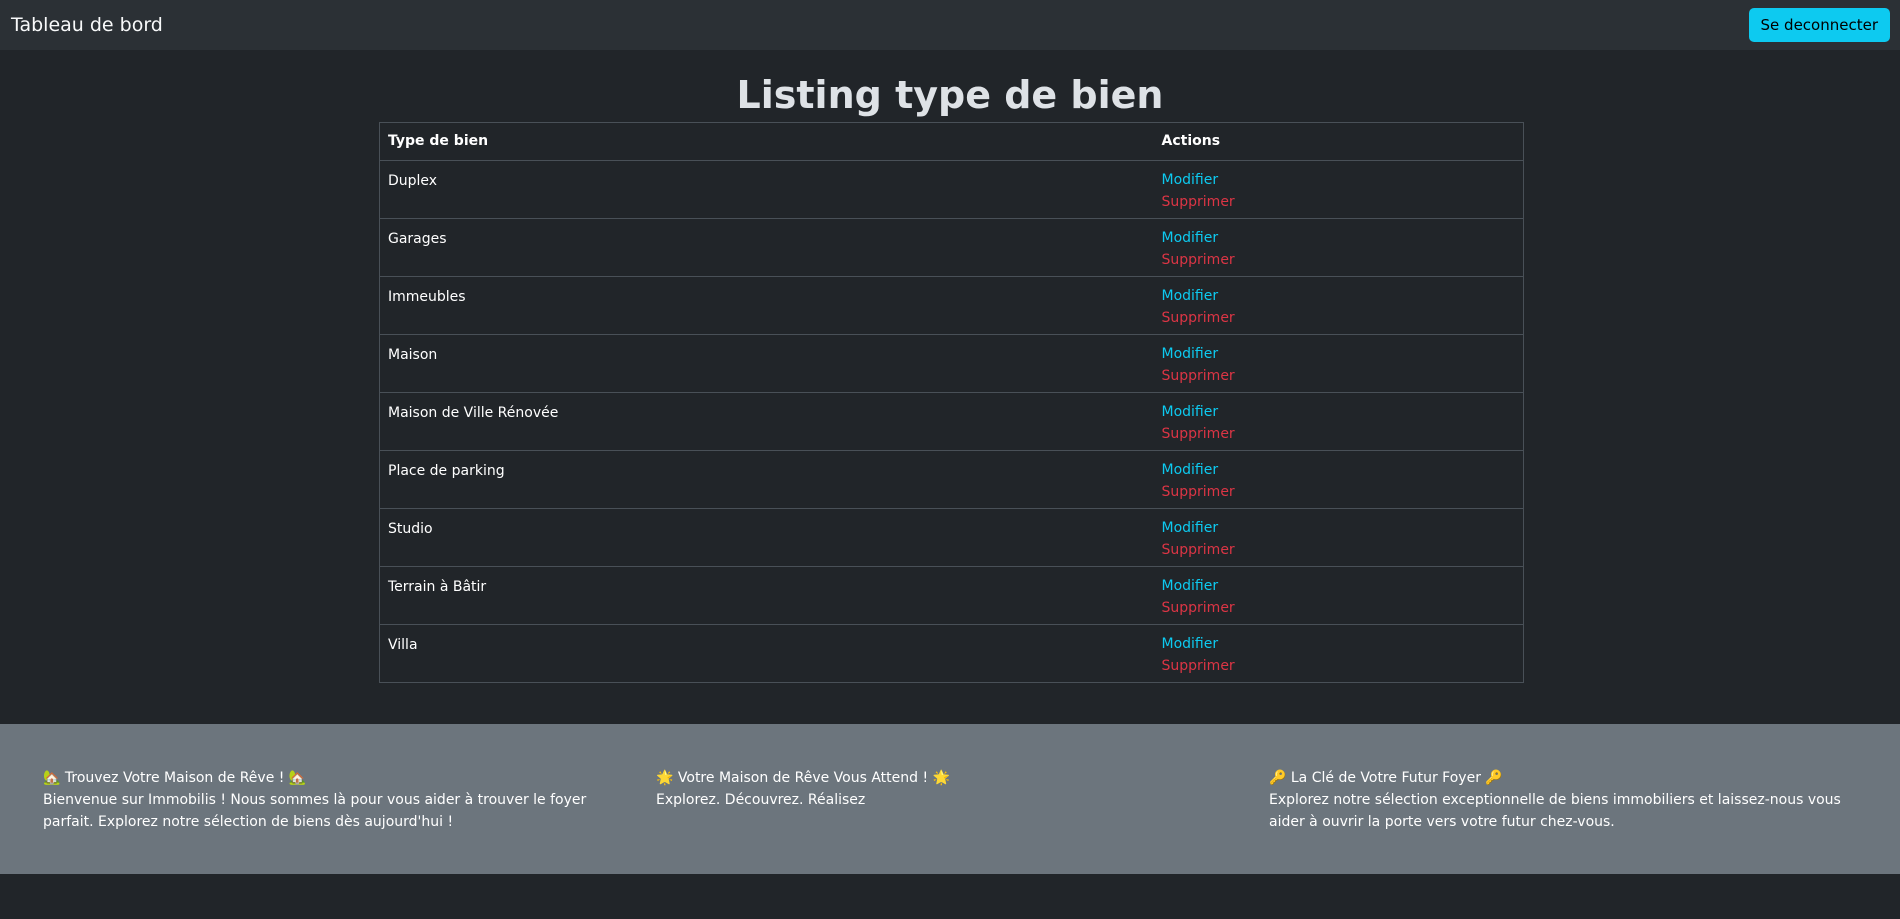 The image size is (1900, 919). I want to click on footer-heading: 🌟 Votre Maison de Rêve Vous Attend ! 🌟, so click(803, 778).